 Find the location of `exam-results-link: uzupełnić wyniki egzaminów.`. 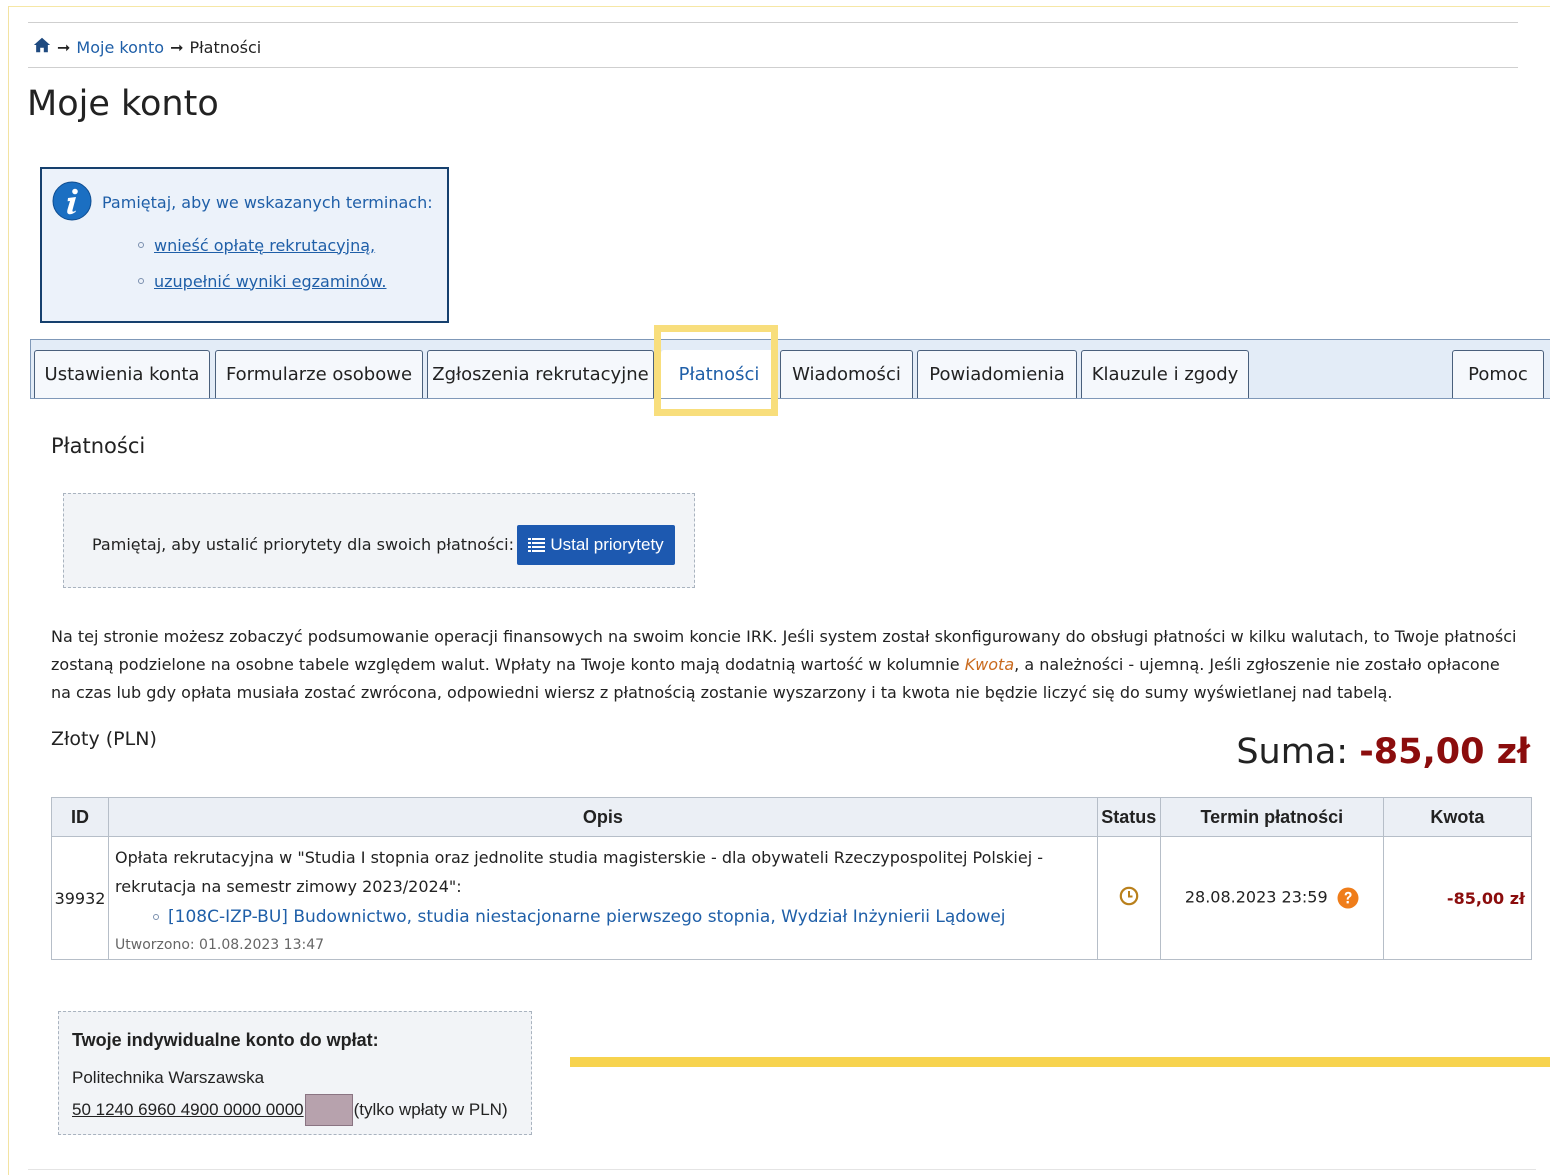

exam-results-link: uzupełnić wyniki egzaminów. is located at coordinates (270, 281).